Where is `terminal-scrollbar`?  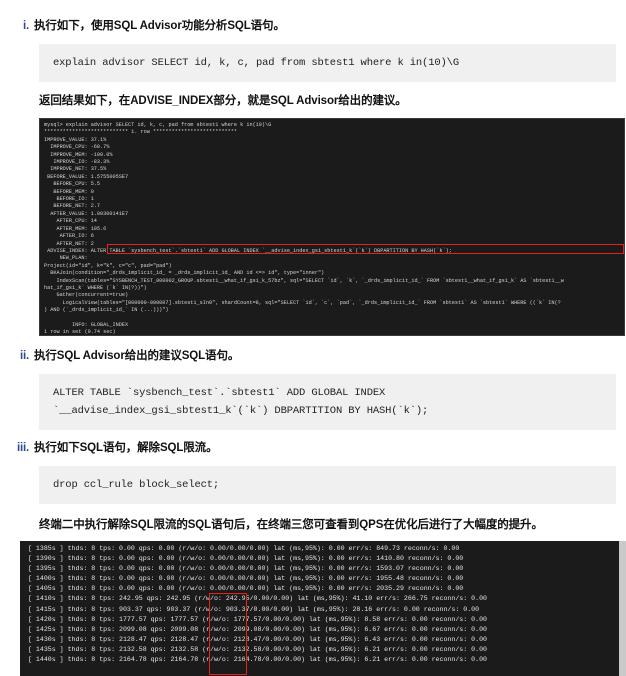 terminal-scrollbar is located at coordinates (622, 608).